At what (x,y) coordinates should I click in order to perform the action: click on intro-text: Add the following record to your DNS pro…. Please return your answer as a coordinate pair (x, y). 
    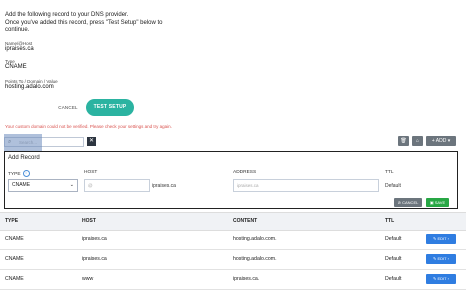
    Looking at the image, I should click on (105, 23).